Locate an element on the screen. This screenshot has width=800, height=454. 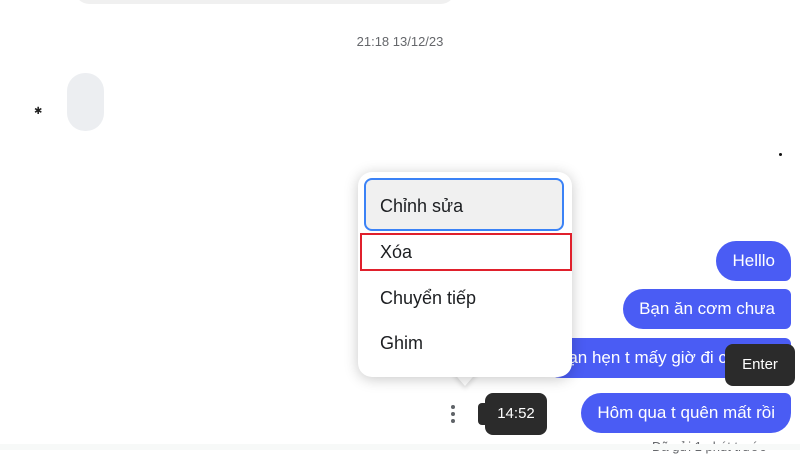
conversation-timestamp: 21:18 13/12/23 is located at coordinates (400, 41).